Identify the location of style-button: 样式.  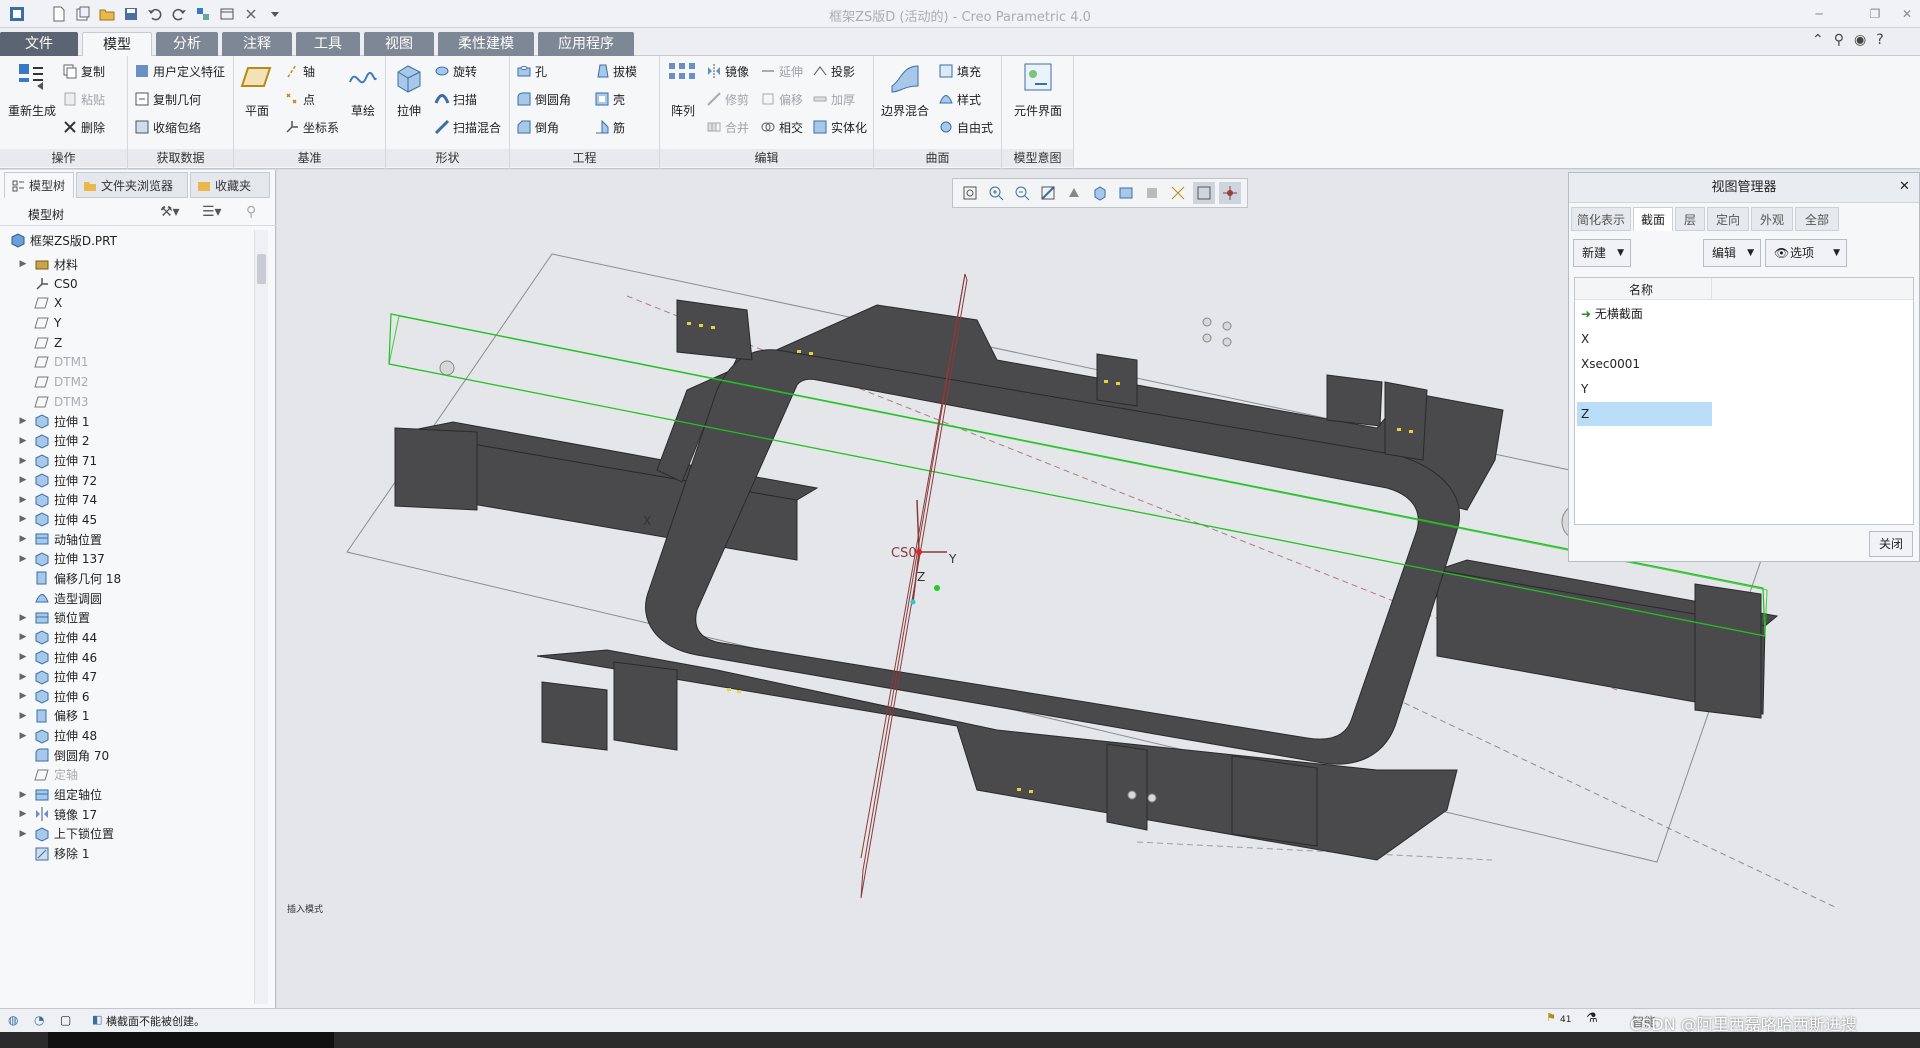
(959, 99).